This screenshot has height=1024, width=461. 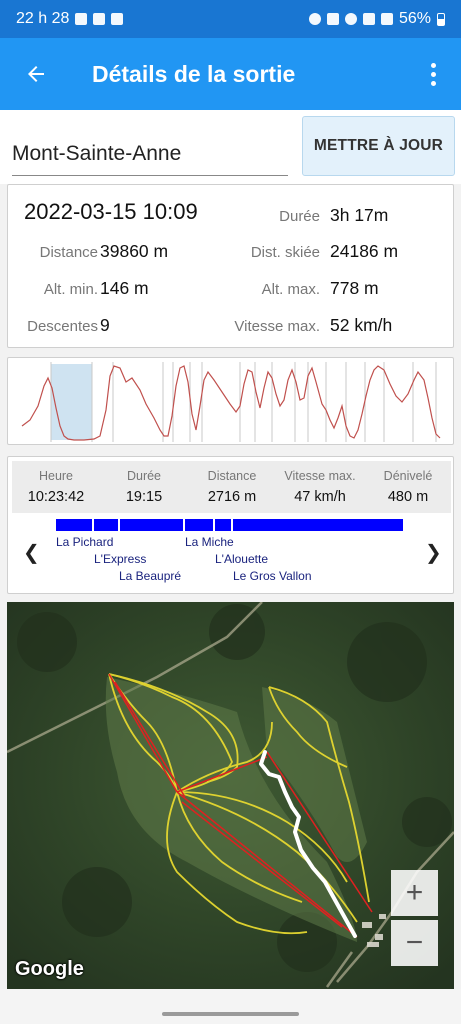 What do you see at coordinates (277, 326) in the screenshot?
I see `speed-max-label: Vitesse max.` at bounding box center [277, 326].